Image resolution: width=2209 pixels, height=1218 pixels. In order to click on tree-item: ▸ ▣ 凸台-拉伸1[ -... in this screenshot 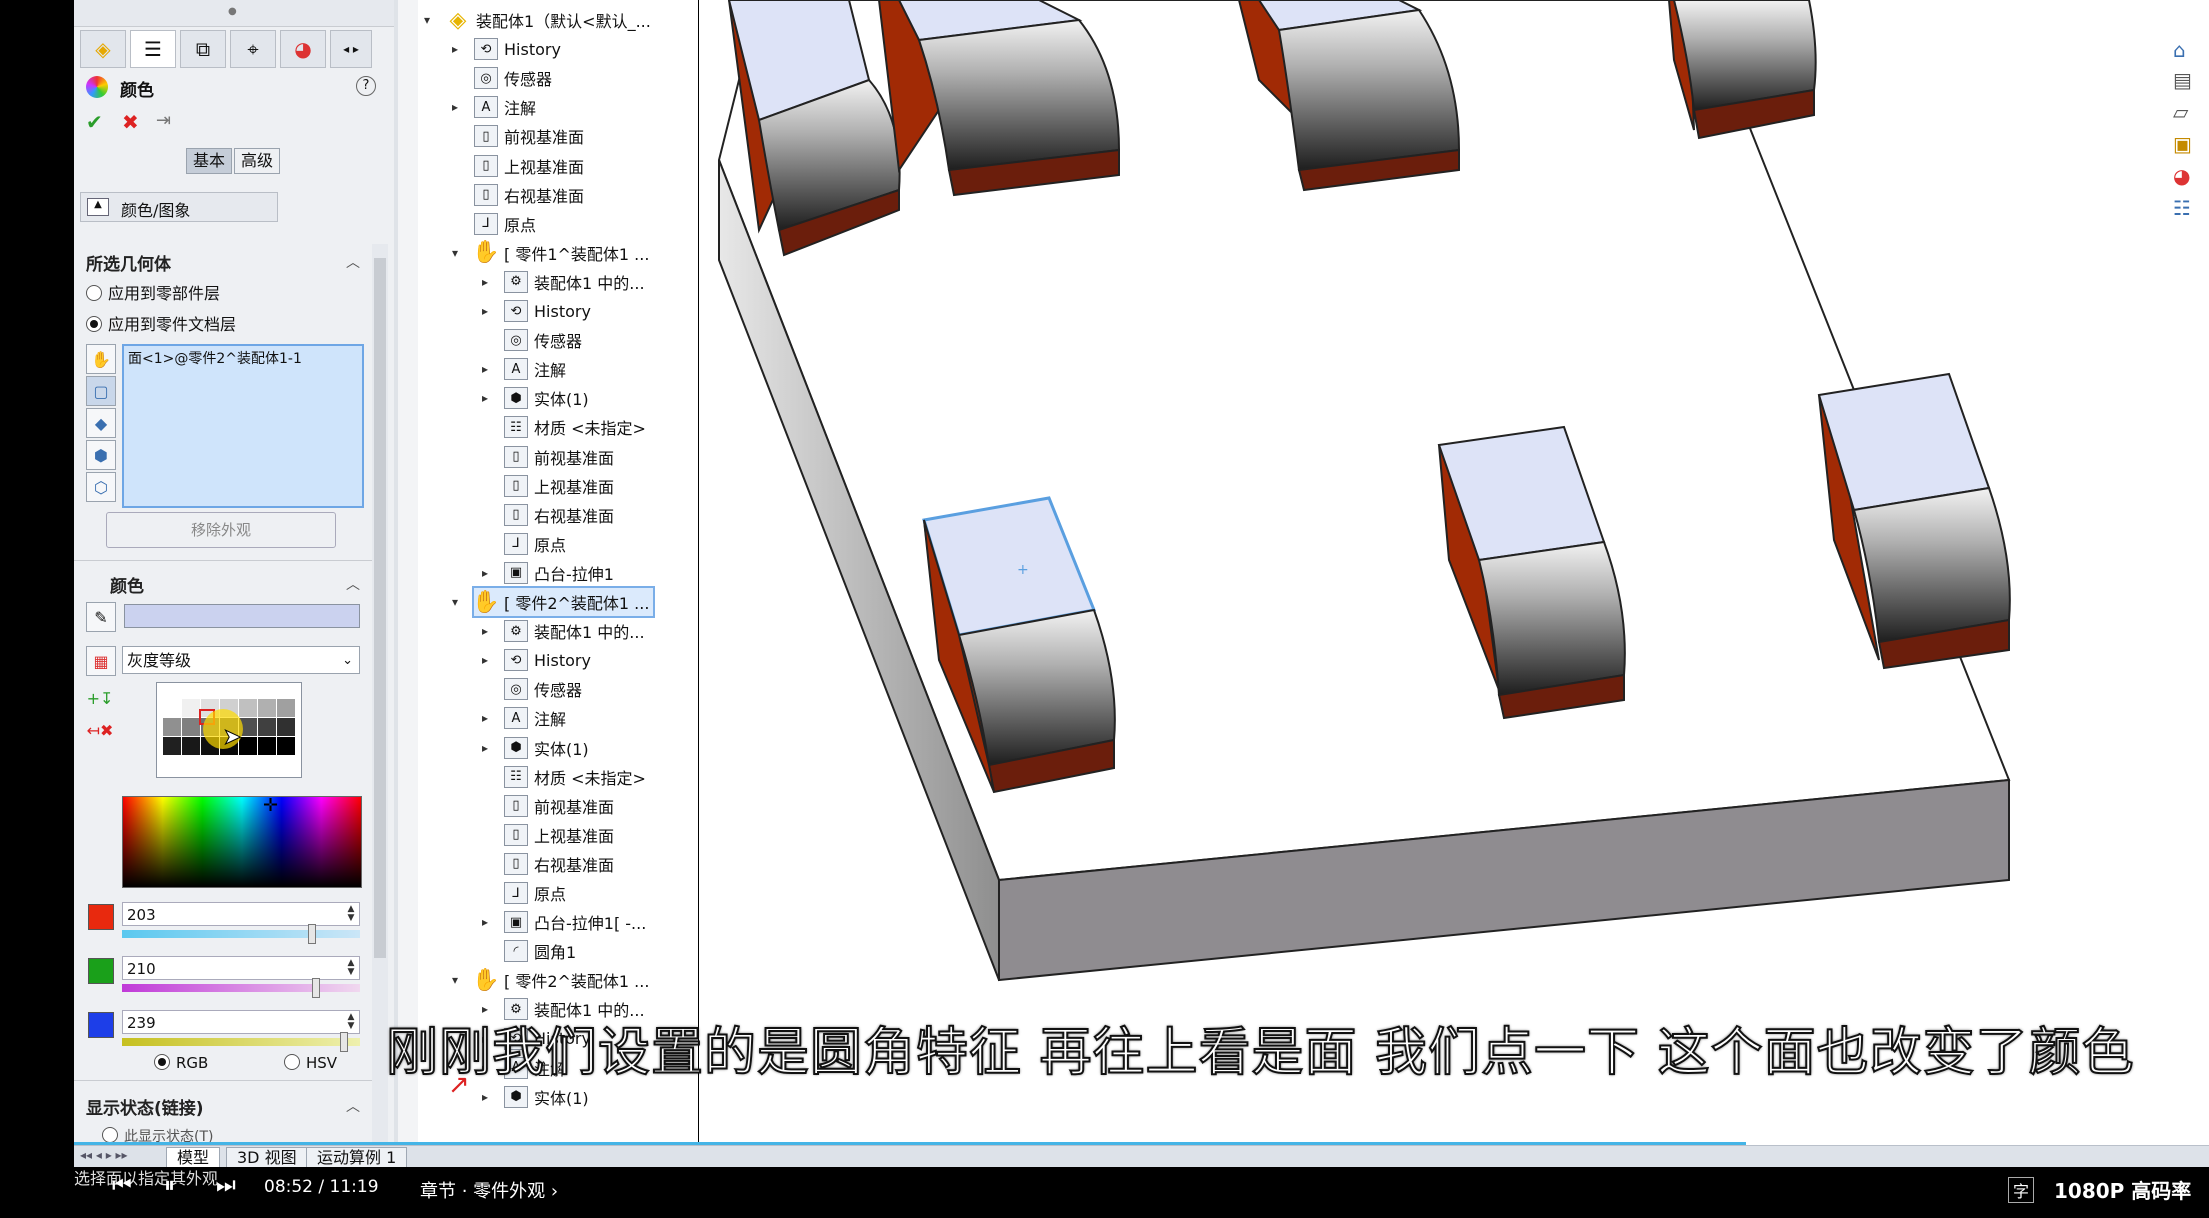, I will do `click(564, 922)`.